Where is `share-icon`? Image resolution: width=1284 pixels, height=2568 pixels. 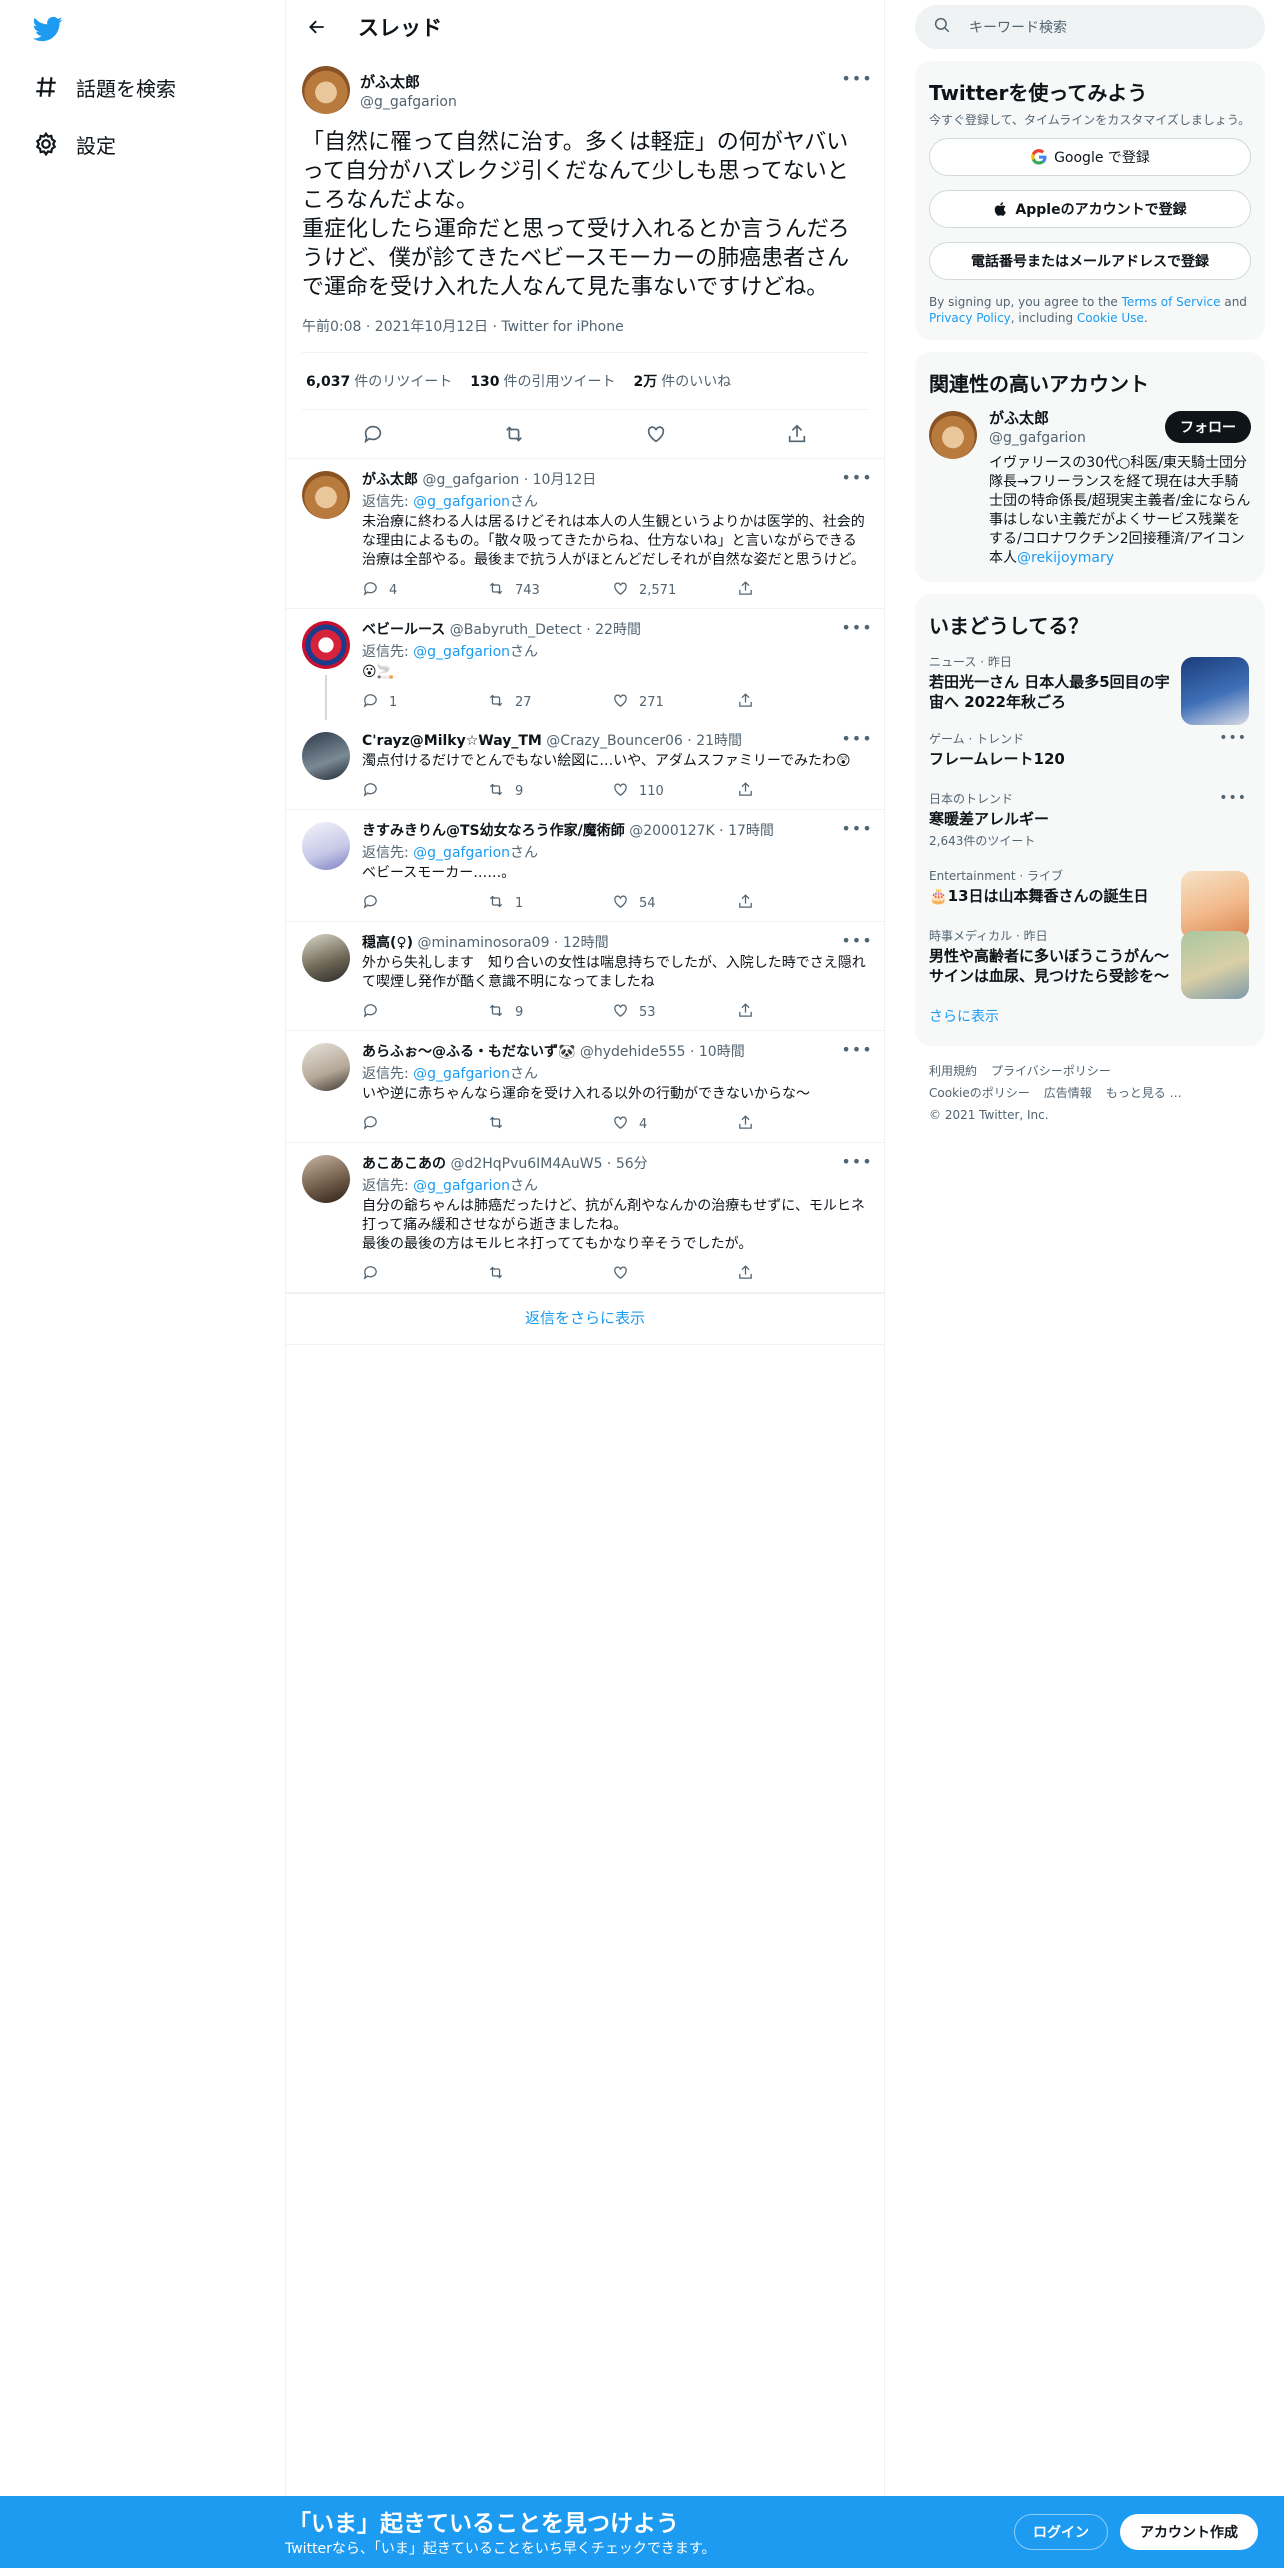 share-icon is located at coordinates (797, 434).